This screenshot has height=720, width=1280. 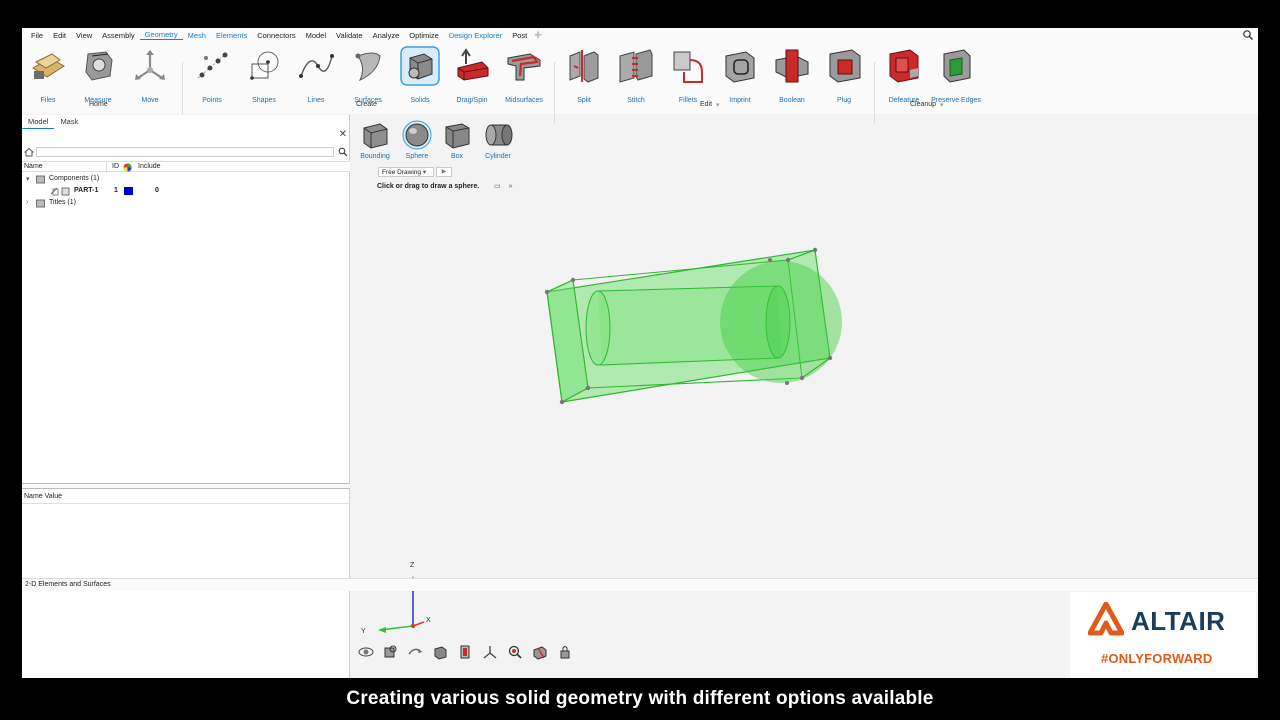 What do you see at coordinates (33, 166) in the screenshot?
I see `column-name: Name` at bounding box center [33, 166].